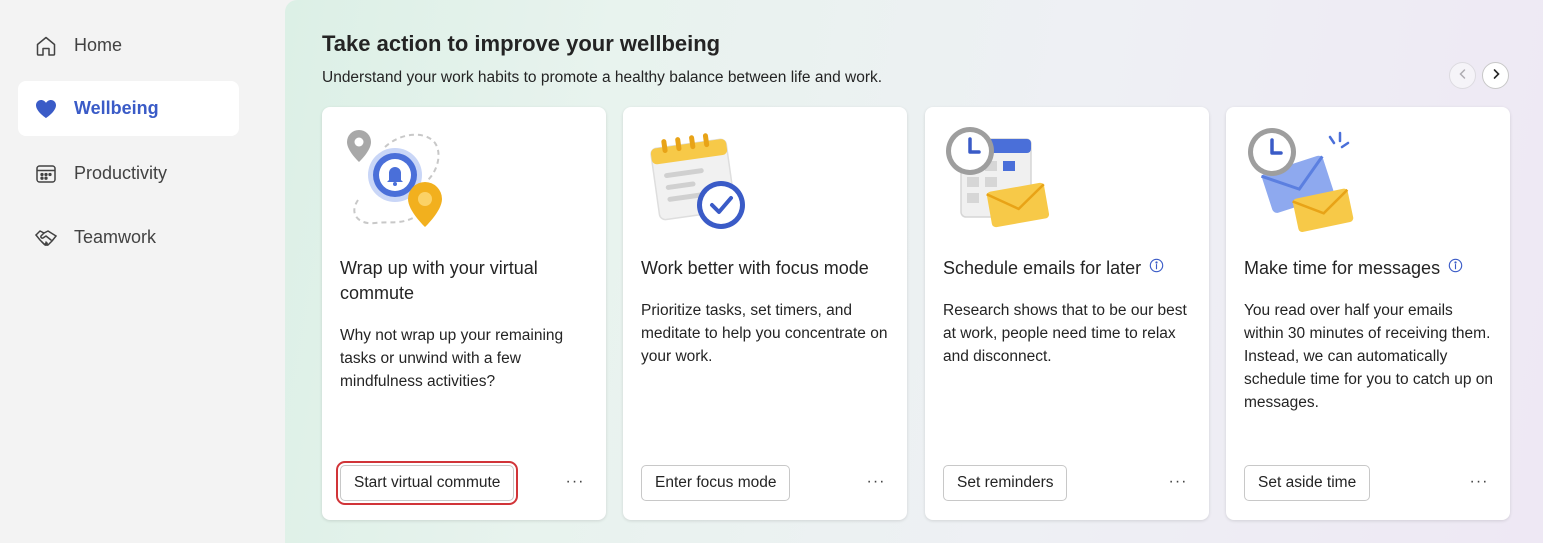  I want to click on set-aside-time-button: Set aside time, so click(1307, 483).